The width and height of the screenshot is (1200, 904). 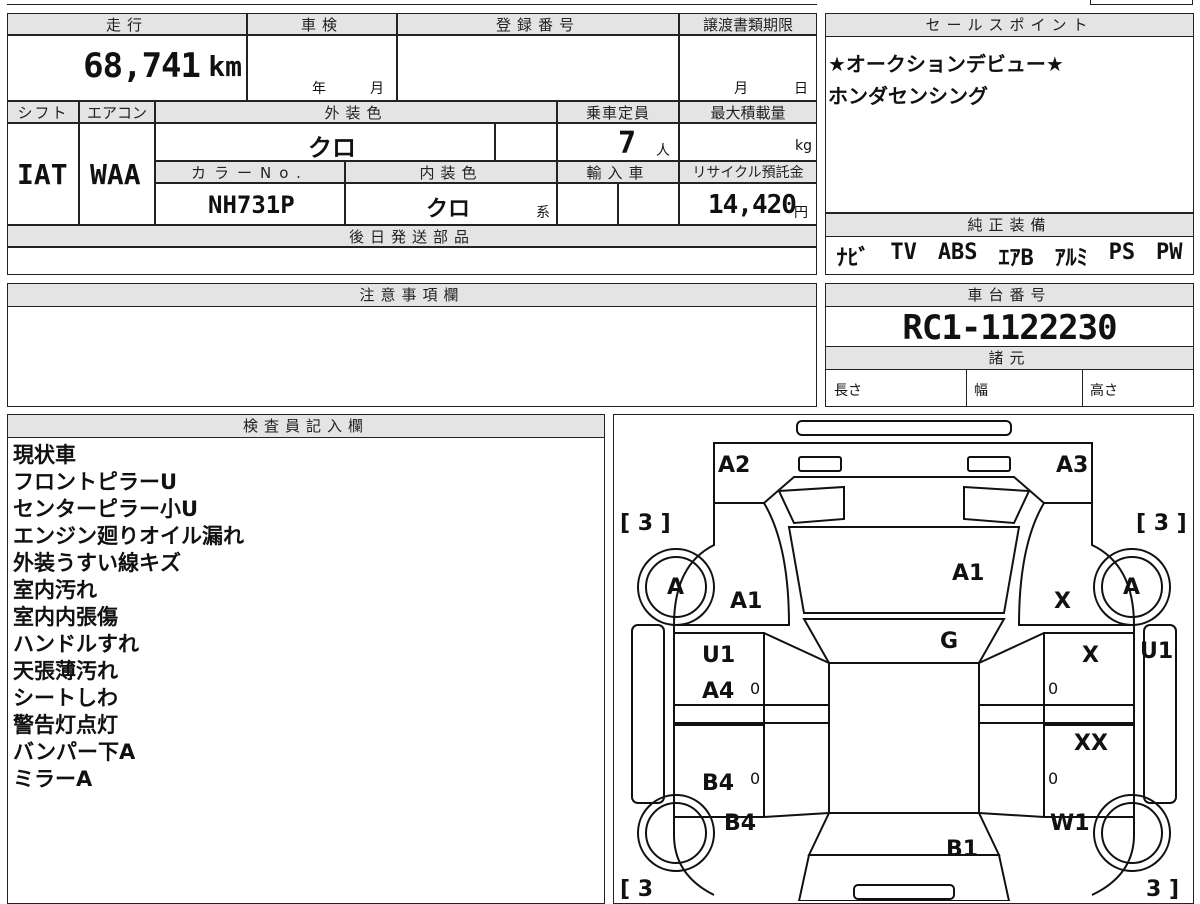 I want to click on damage-wheel-front-right: A, so click(x=1132, y=587).